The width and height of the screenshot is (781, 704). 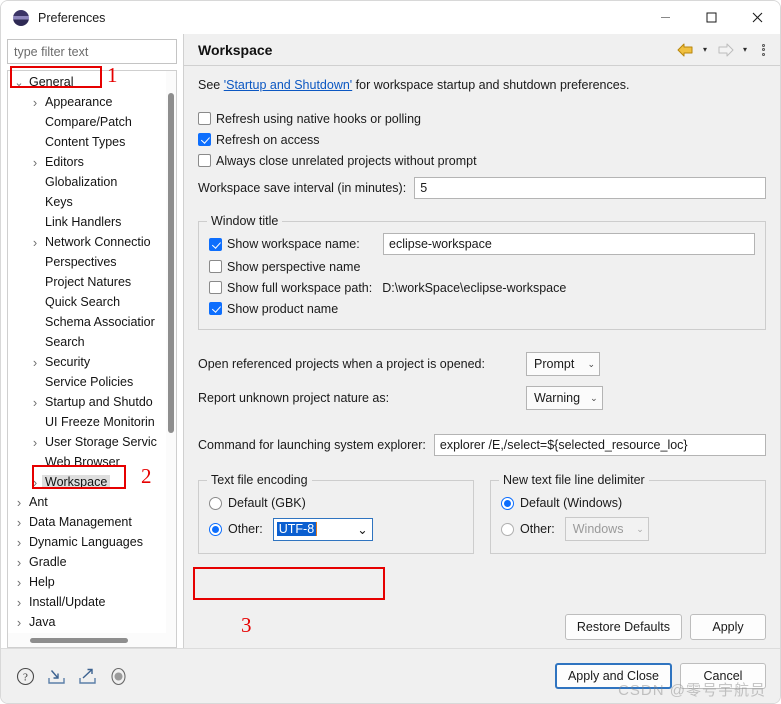 I want to click on sidebar-item-dynamic-languages: › Dynamic Languages, so click(x=87, y=542).